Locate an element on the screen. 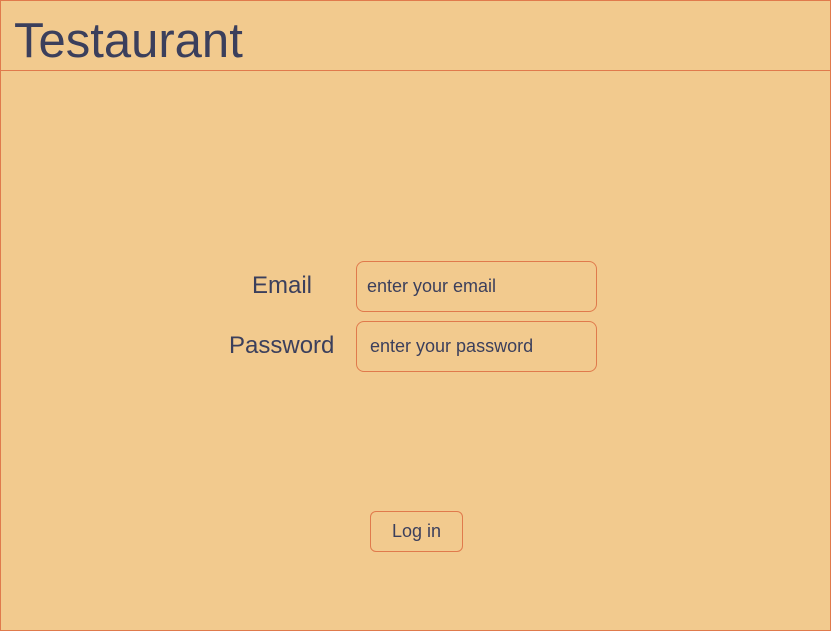 The width and height of the screenshot is (831, 631). email-label: Email is located at coordinates (282, 285).